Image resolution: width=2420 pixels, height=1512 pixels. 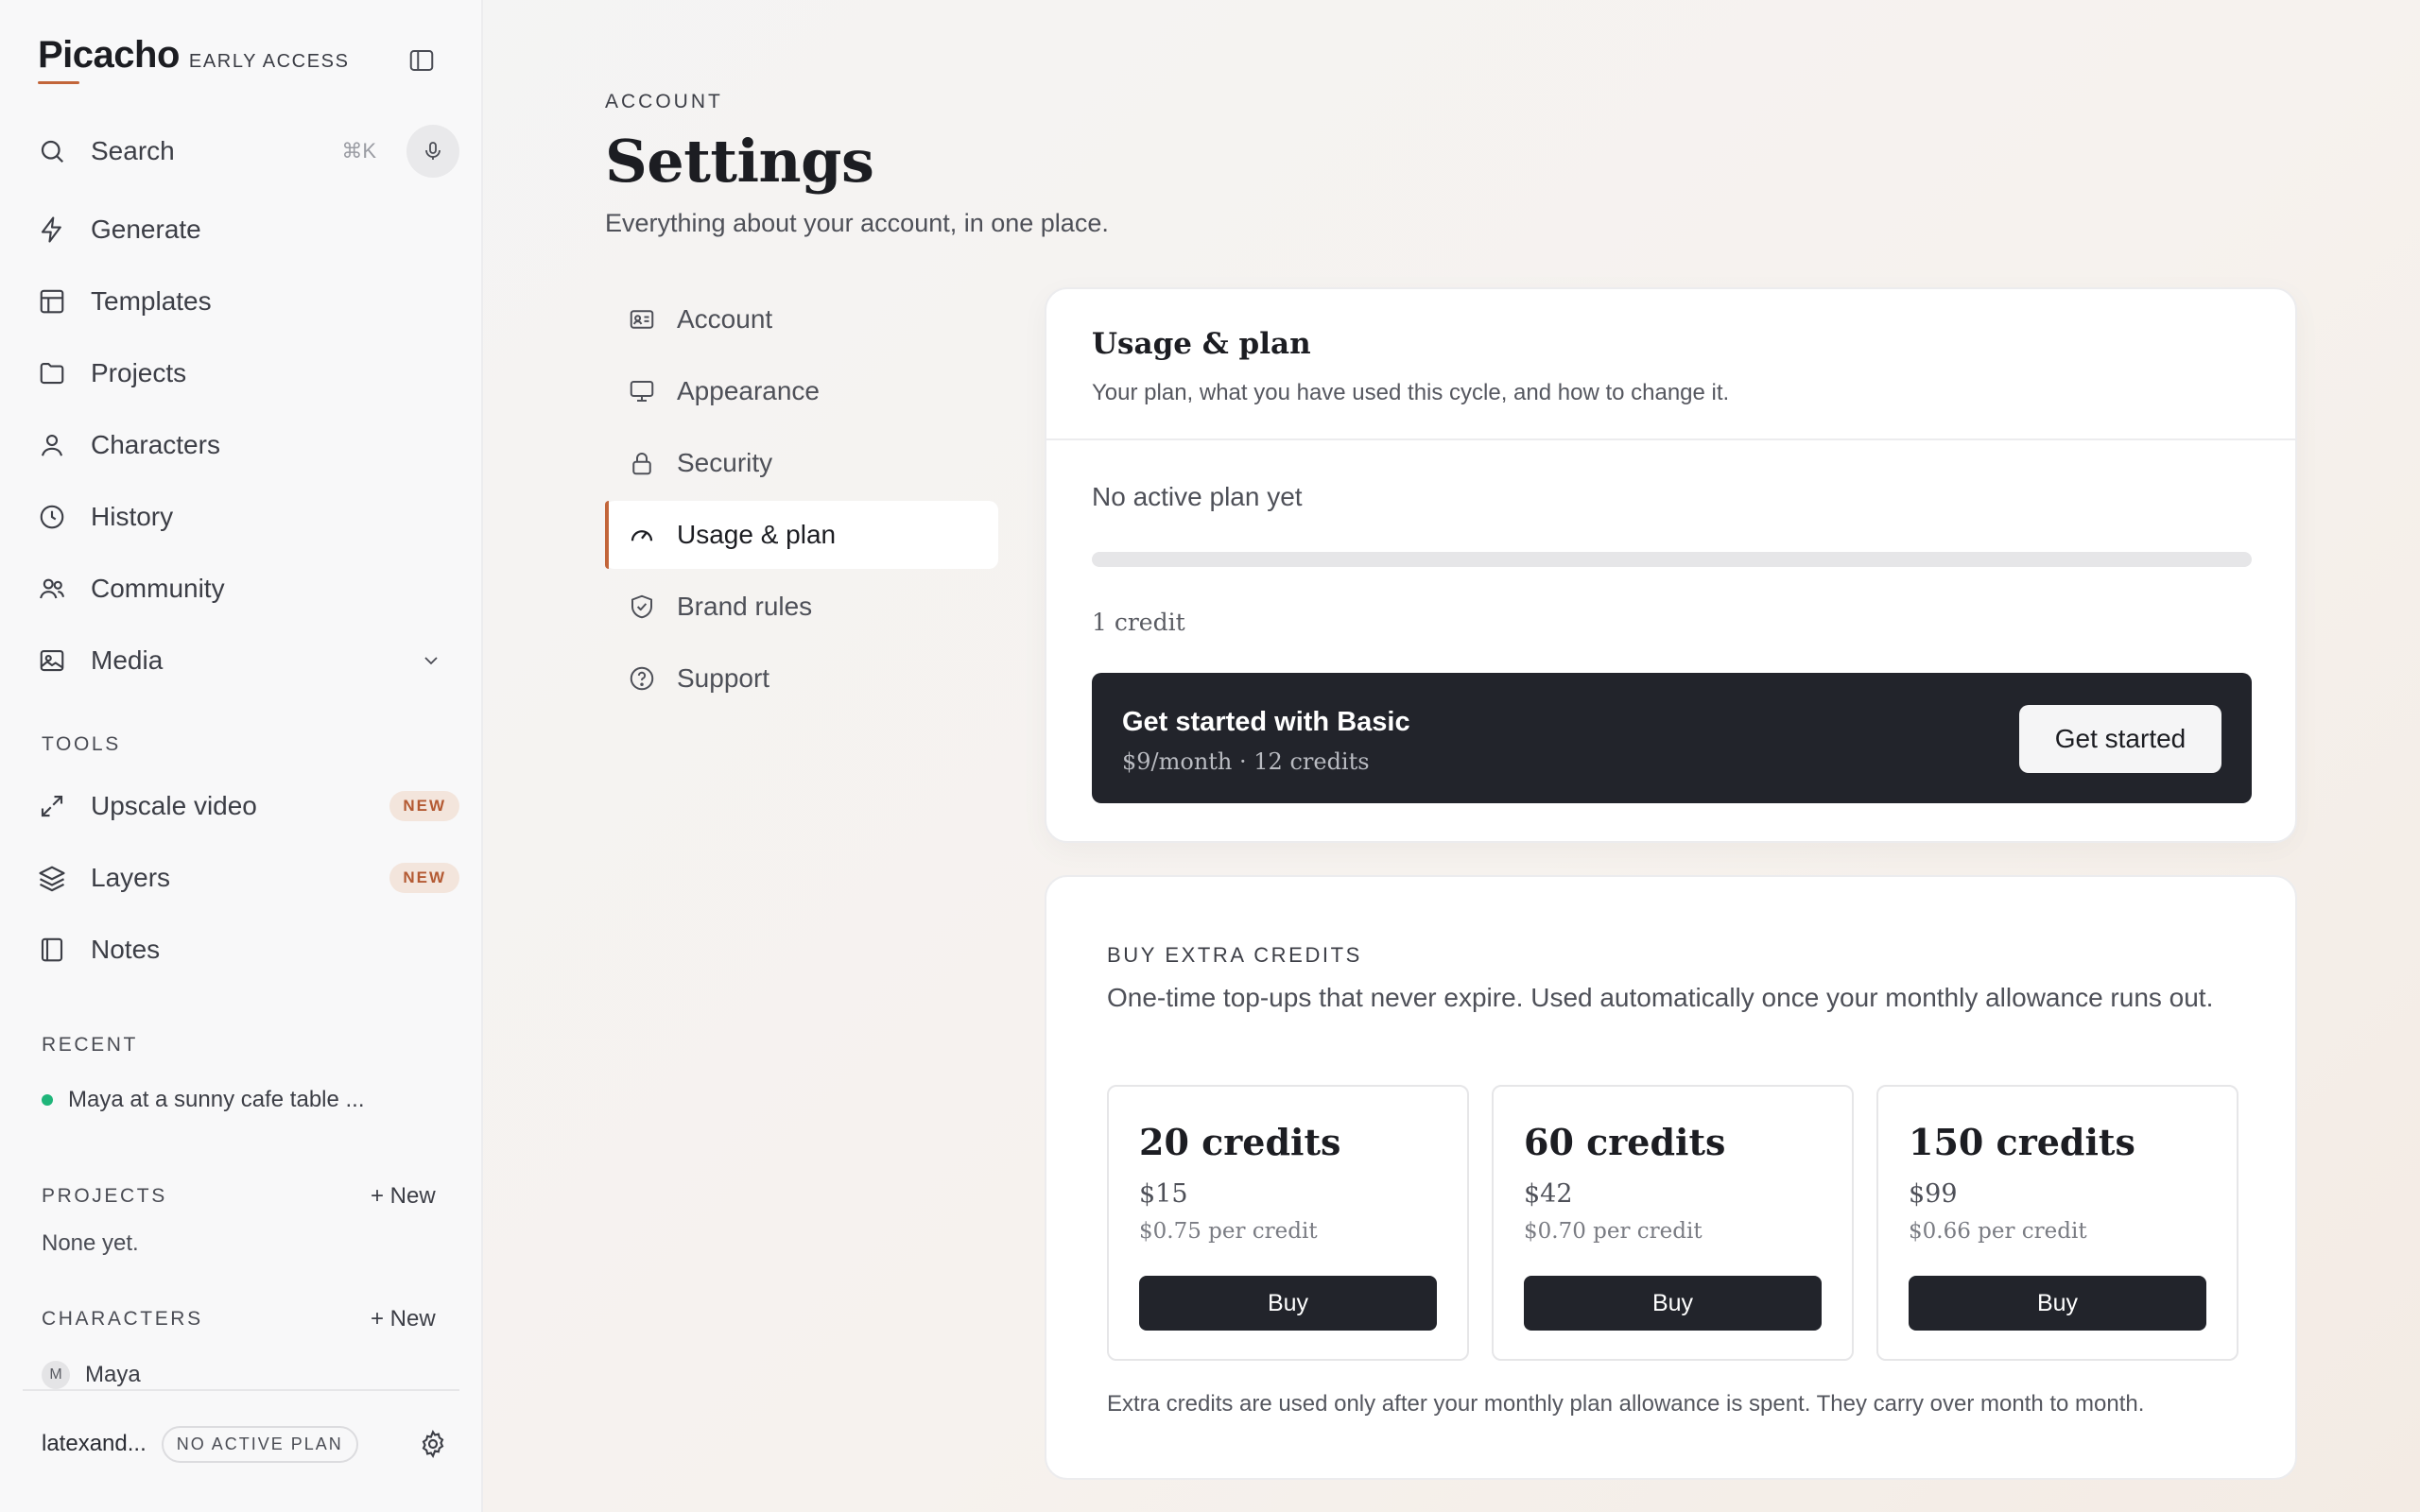 I want to click on nav-item-label: Projects, so click(x=139, y=372).